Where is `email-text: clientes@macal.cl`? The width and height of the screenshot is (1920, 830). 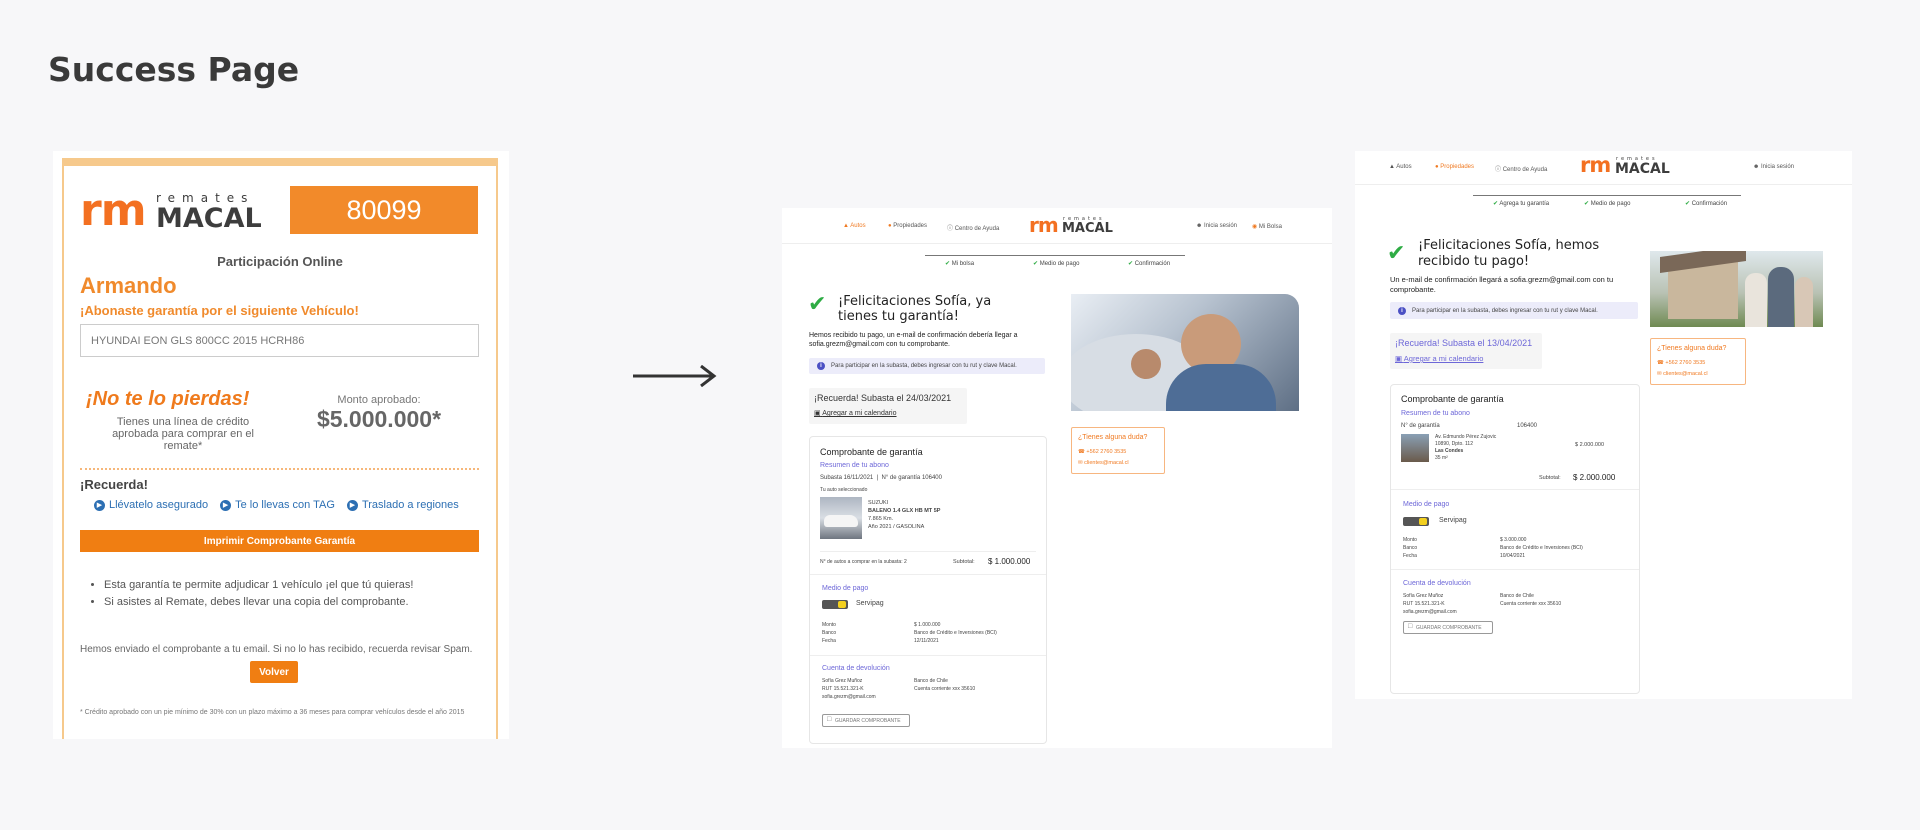 email-text: clientes@macal.cl is located at coordinates (1685, 374).